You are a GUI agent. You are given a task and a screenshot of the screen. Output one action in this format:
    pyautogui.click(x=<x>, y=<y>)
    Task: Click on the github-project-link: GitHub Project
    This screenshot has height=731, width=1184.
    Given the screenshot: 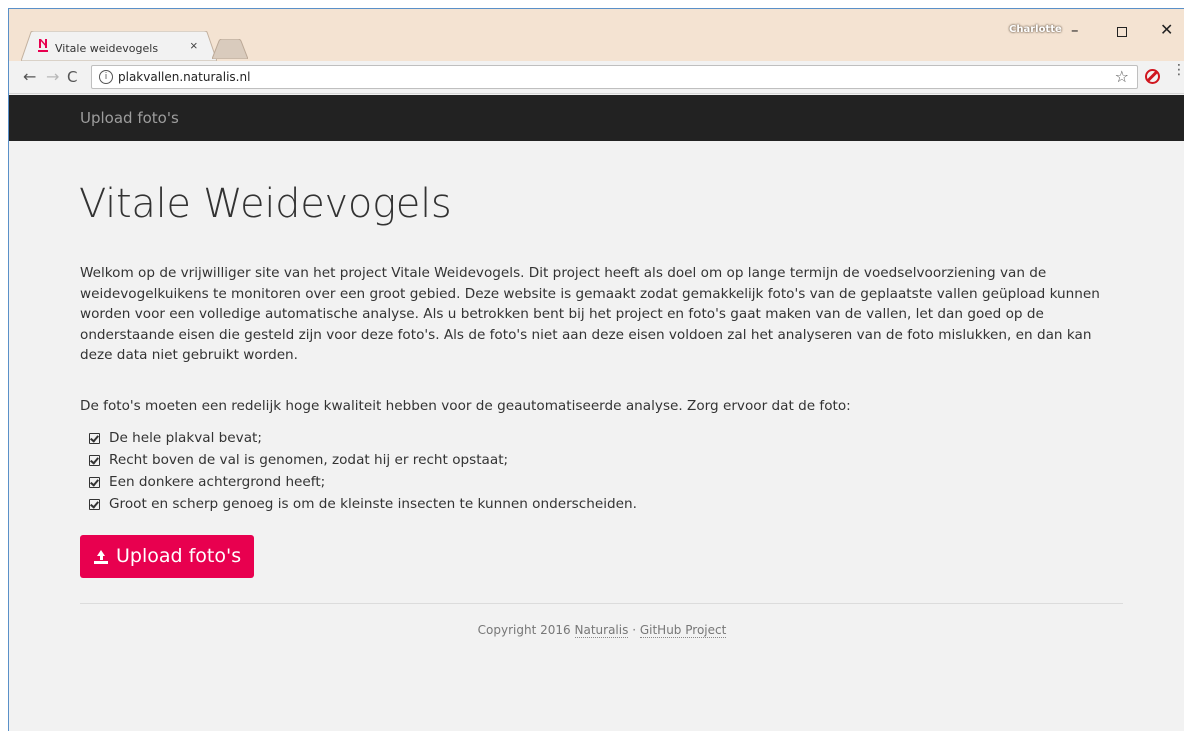 What is the action you would take?
    pyautogui.click(x=683, y=630)
    